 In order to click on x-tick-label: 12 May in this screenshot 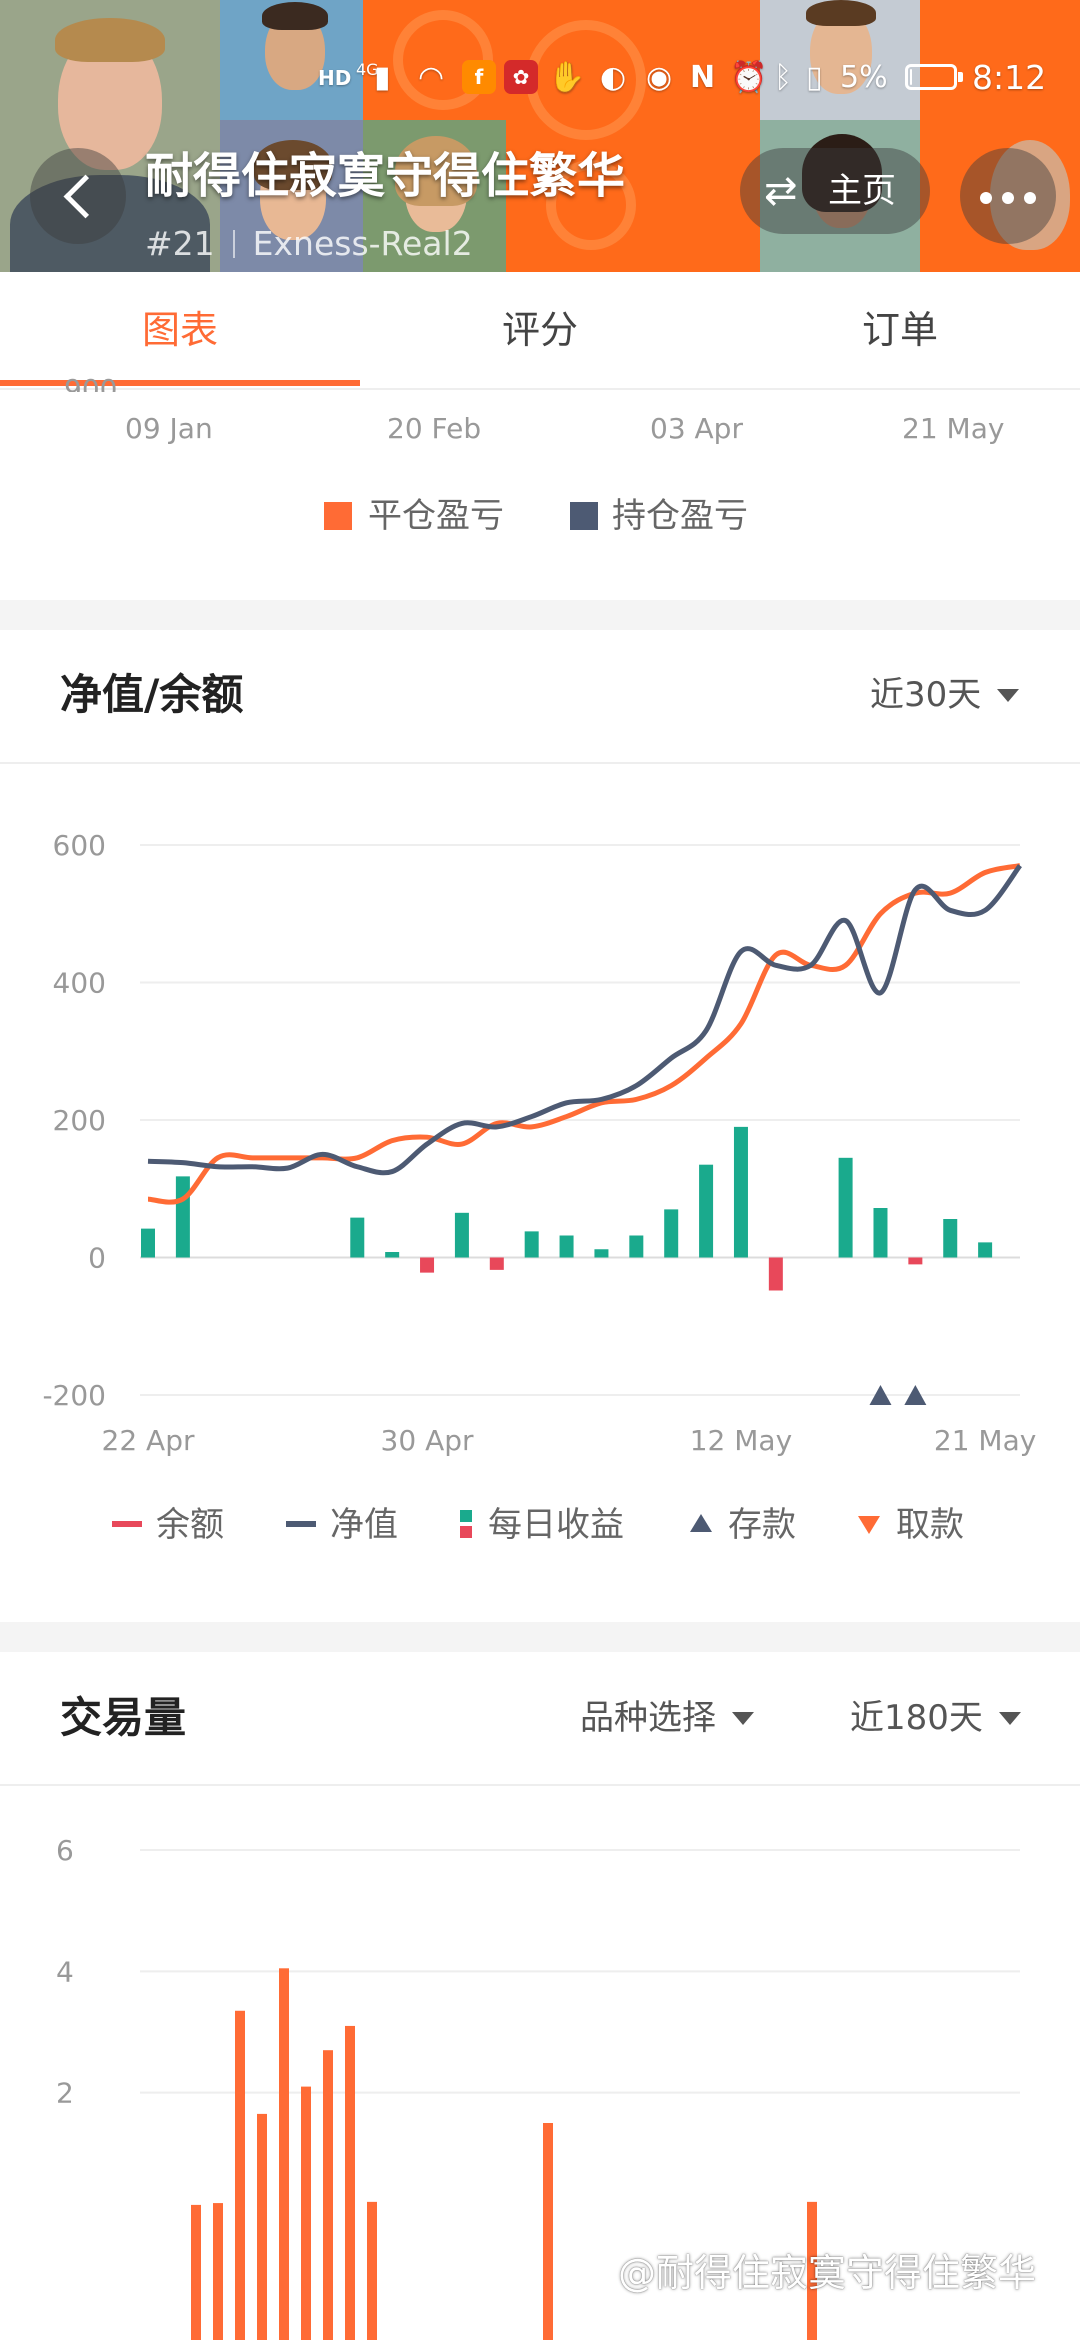, I will do `click(741, 1440)`.